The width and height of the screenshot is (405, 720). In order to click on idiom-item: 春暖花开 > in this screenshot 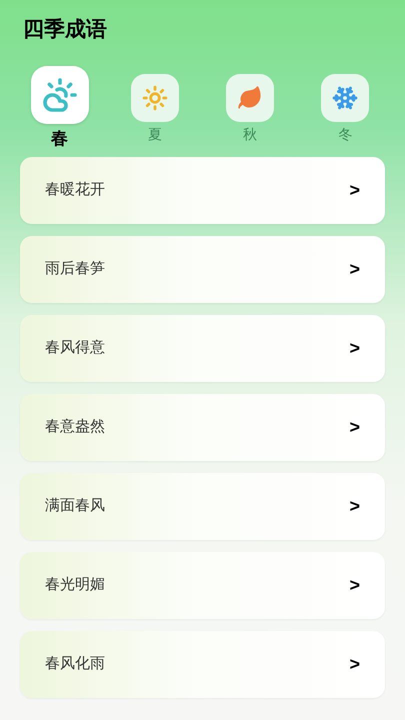, I will do `click(202, 190)`.